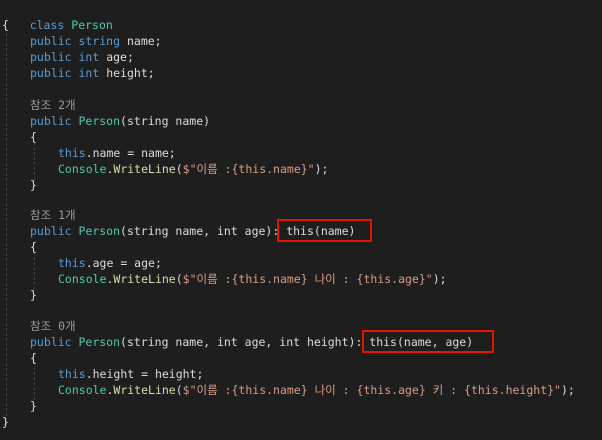  Describe the element at coordinates (92, 73) in the screenshot. I see `code-line-field-height: public int height;` at that location.